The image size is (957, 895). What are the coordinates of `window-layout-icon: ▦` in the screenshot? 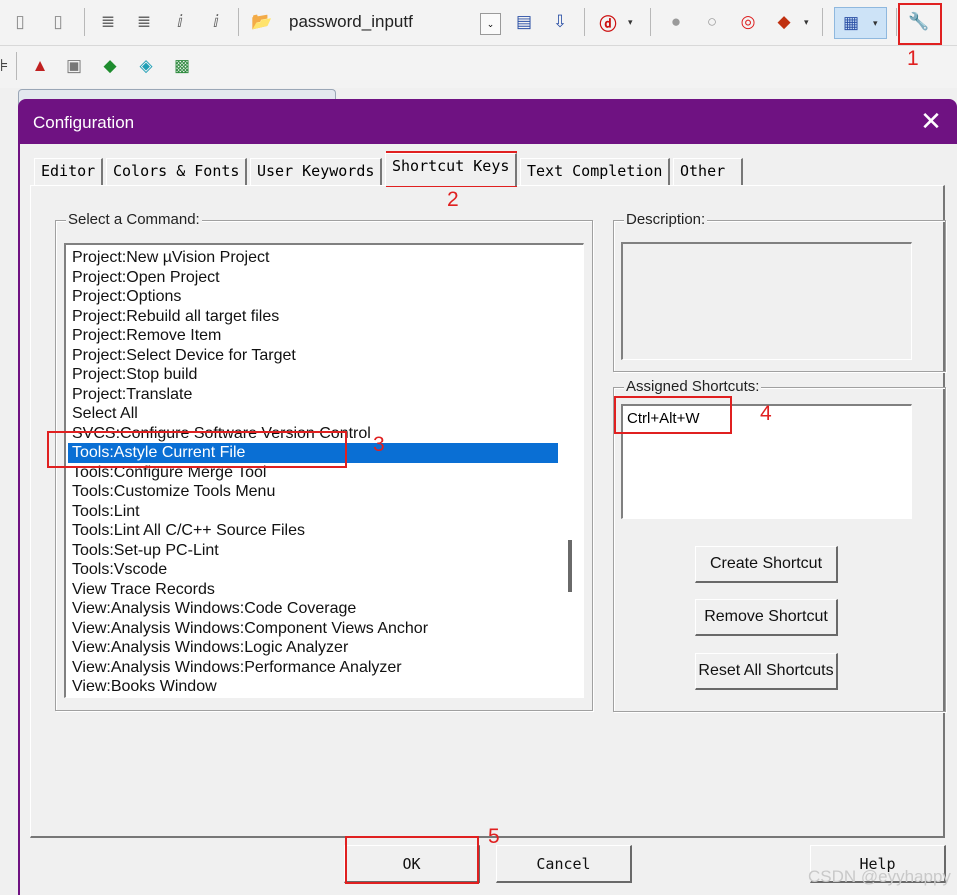 It's located at (851, 22).